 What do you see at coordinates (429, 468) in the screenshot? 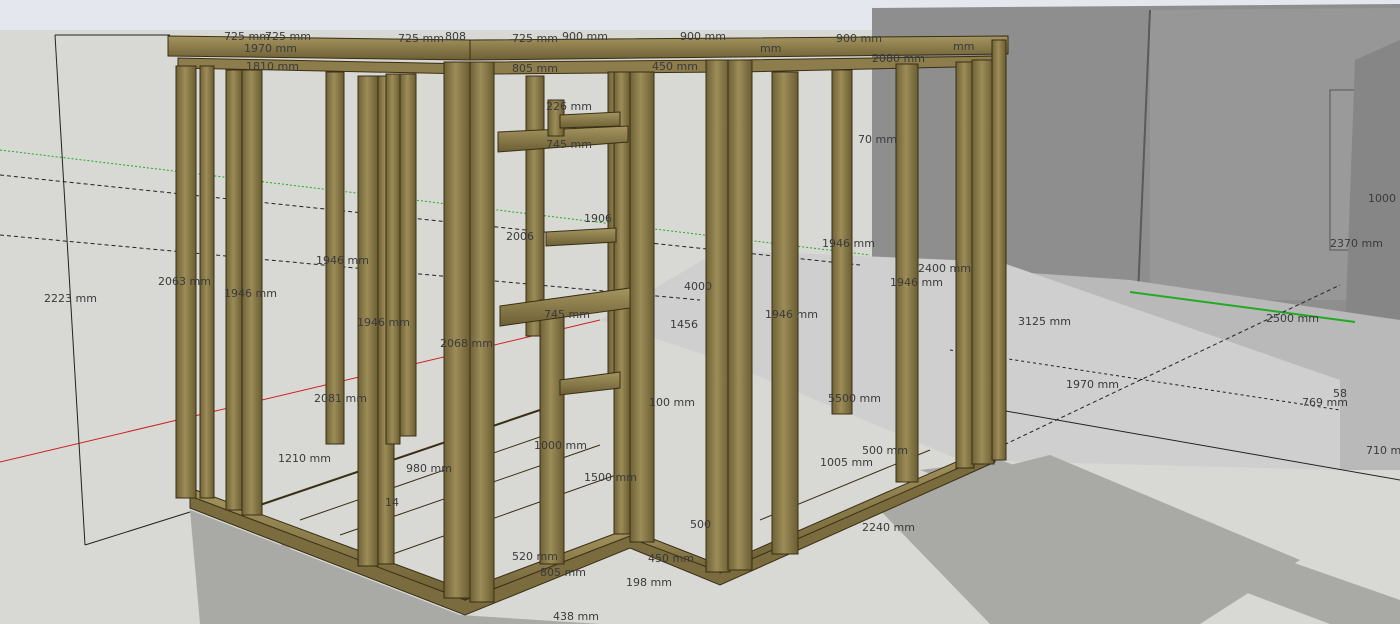
I see `dimension-label: 980 mm` at bounding box center [429, 468].